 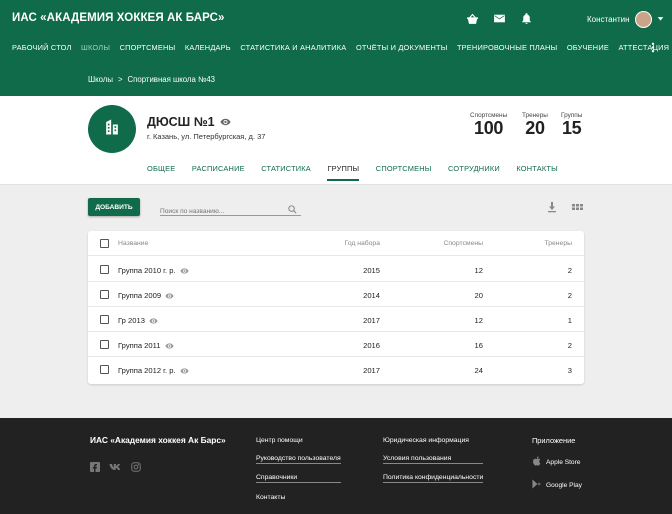 I want to click on stat-value: 20, so click(x=535, y=128).